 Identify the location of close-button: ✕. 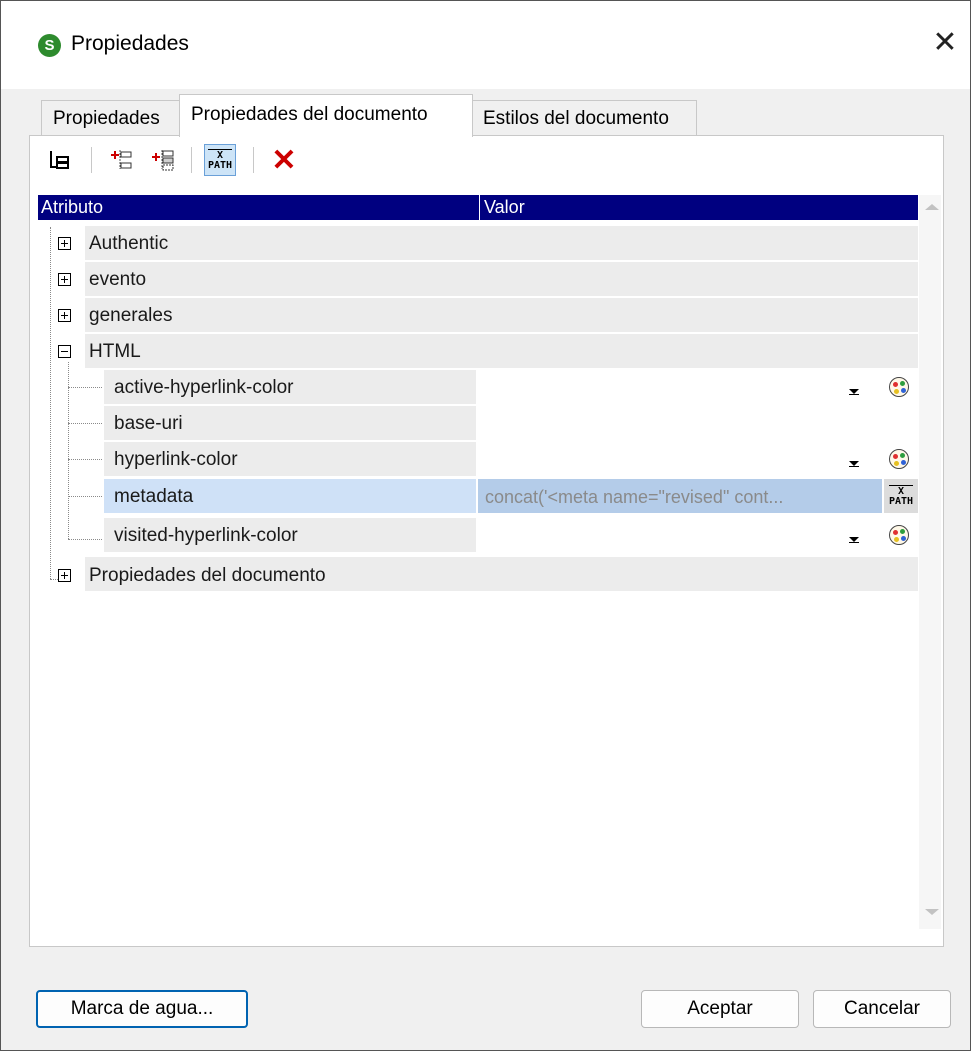
(945, 43).